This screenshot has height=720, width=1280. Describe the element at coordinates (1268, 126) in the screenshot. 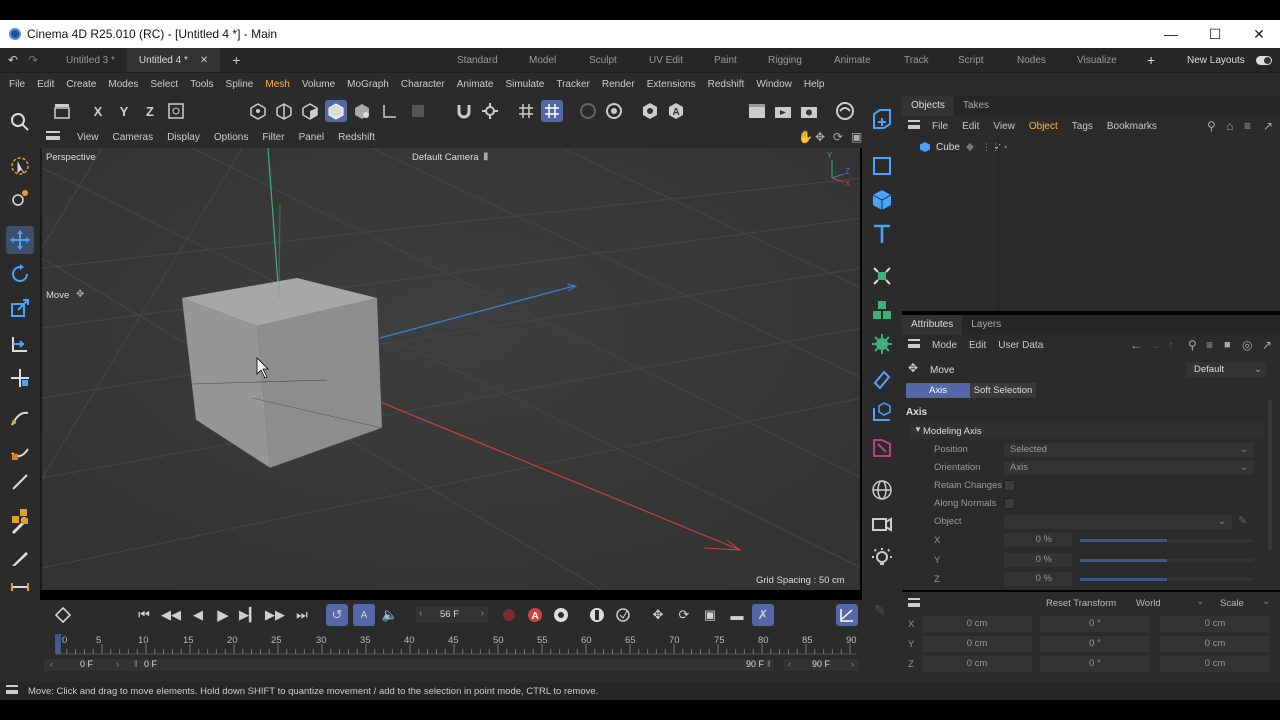

I see `obj-new-window-icon: ↗` at that location.